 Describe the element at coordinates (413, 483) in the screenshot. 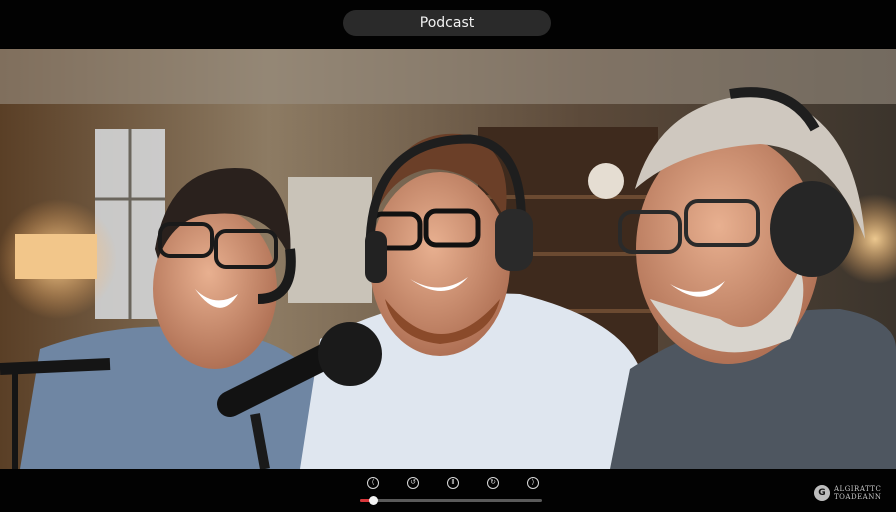

I see `rewind-button: ↺` at that location.